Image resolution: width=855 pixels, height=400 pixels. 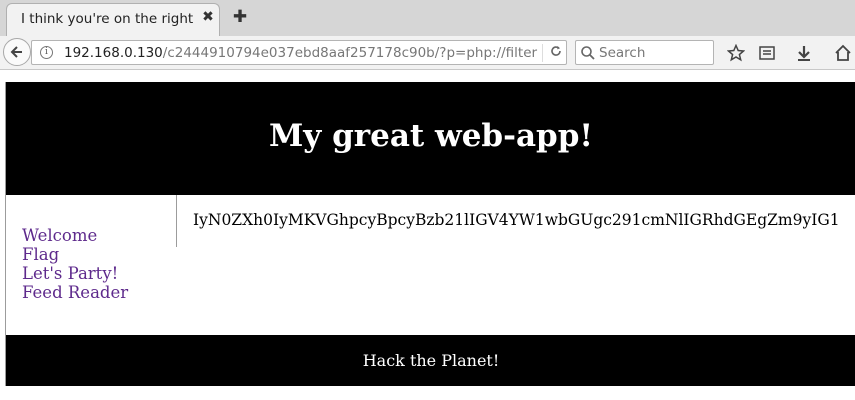 What do you see at coordinates (208, 17) in the screenshot?
I see `close-tab-icon: ✖` at bounding box center [208, 17].